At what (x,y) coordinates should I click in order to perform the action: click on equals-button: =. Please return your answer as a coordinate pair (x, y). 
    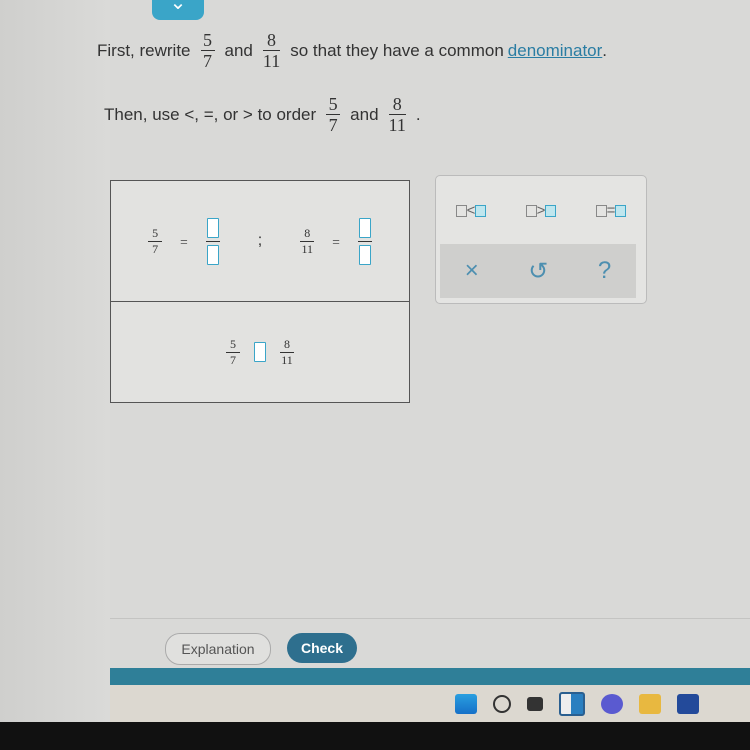
    Looking at the image, I should click on (611, 210).